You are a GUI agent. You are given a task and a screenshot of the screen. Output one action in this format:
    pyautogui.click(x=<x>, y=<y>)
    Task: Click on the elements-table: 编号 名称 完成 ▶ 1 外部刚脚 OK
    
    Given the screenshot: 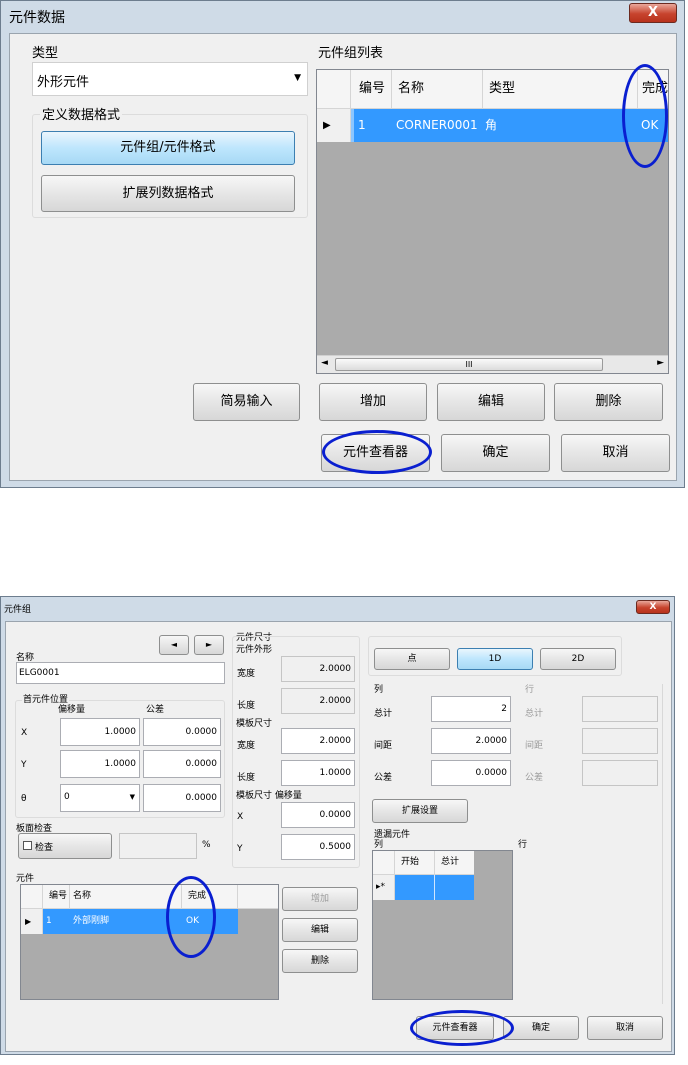 What is the action you would take?
    pyautogui.click(x=149, y=942)
    